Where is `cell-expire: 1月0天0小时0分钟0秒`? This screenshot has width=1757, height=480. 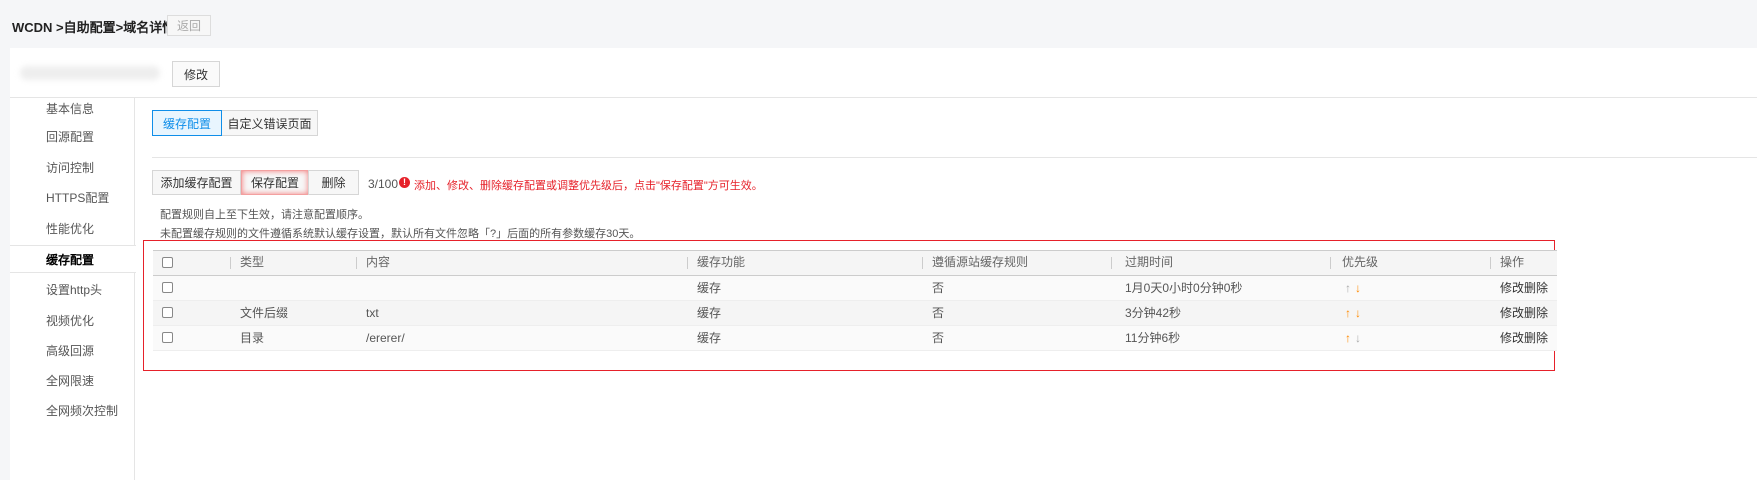 cell-expire: 1月0天0小时0分钟0秒 is located at coordinates (1184, 288).